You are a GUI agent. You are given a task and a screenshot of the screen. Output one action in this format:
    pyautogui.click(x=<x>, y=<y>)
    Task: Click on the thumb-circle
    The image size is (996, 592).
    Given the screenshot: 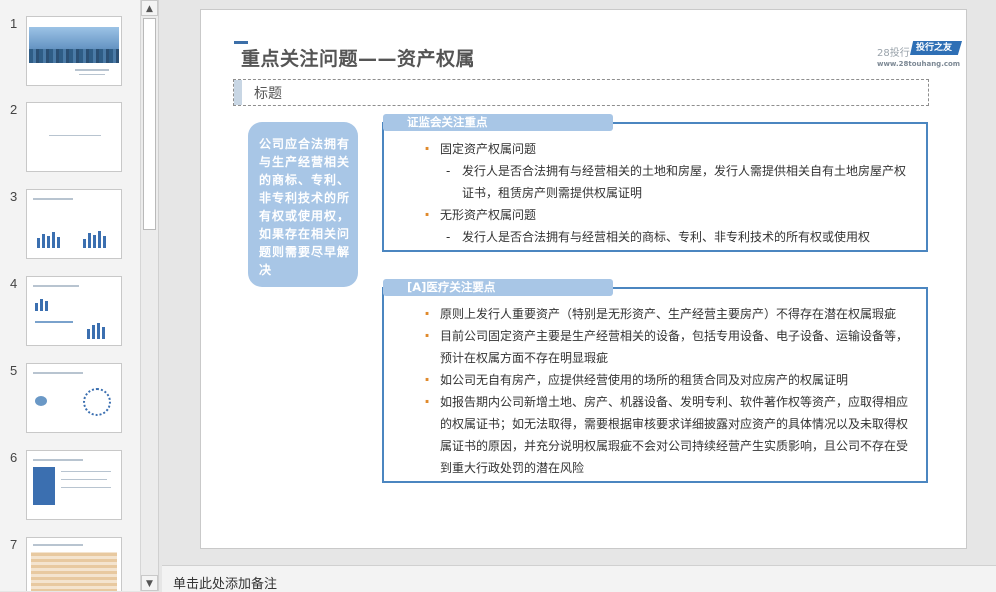 What is the action you would take?
    pyautogui.click(x=41, y=401)
    